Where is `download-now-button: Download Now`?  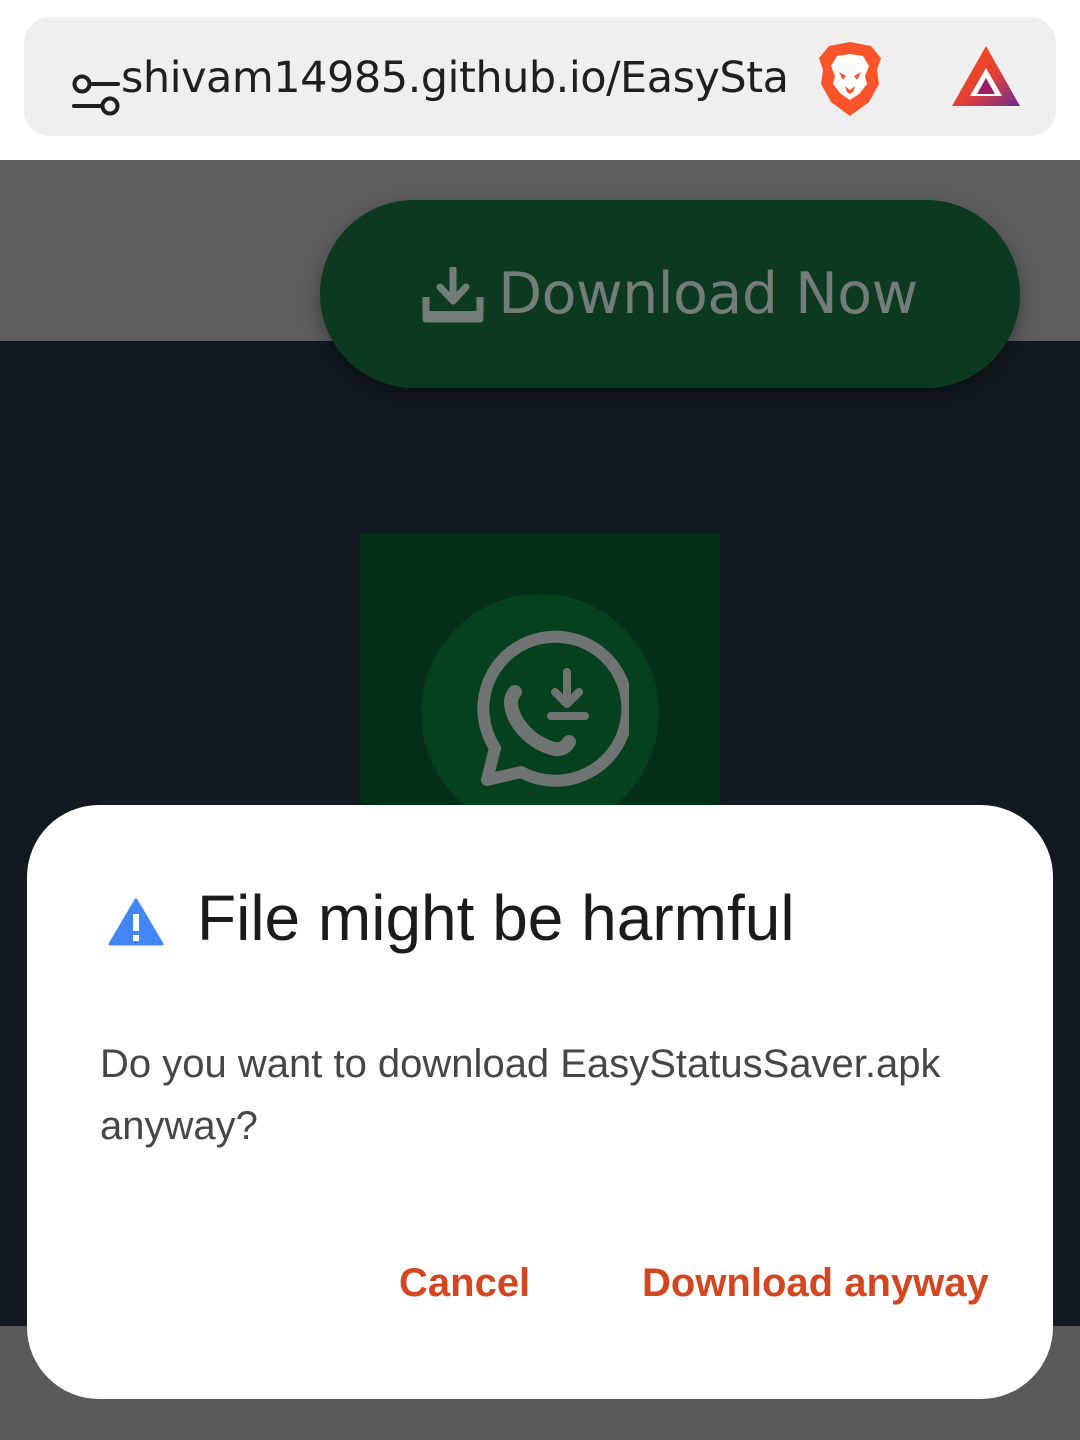
download-now-button: Download Now is located at coordinates (670, 294).